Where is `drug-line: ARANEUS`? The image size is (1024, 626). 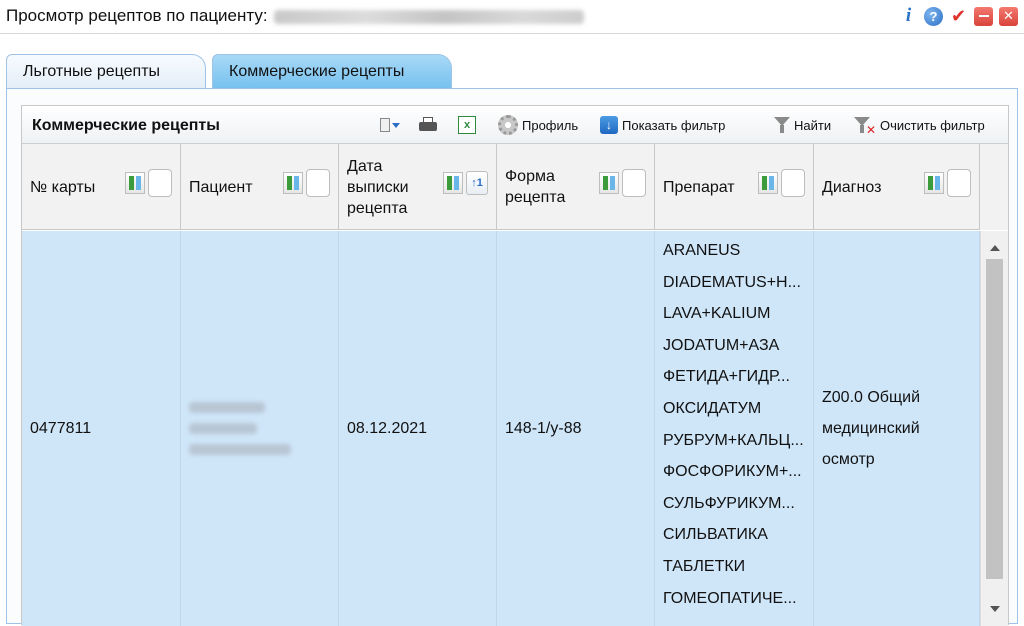 drug-line: ARANEUS is located at coordinates (702, 250).